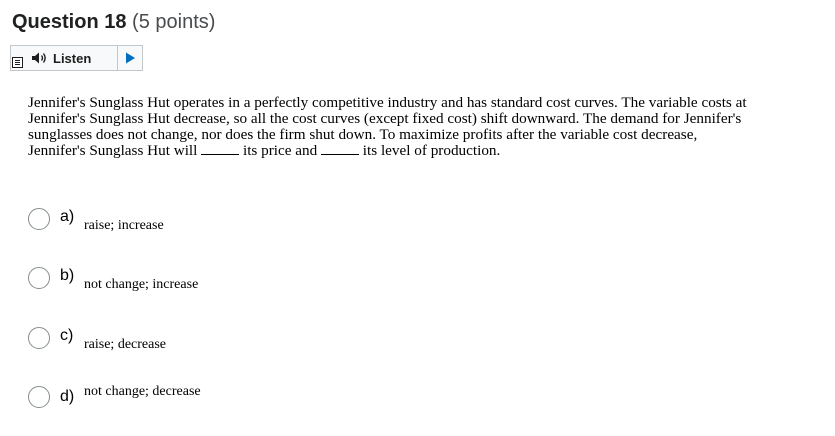  I want to click on listen-label: Listen, so click(72, 58).